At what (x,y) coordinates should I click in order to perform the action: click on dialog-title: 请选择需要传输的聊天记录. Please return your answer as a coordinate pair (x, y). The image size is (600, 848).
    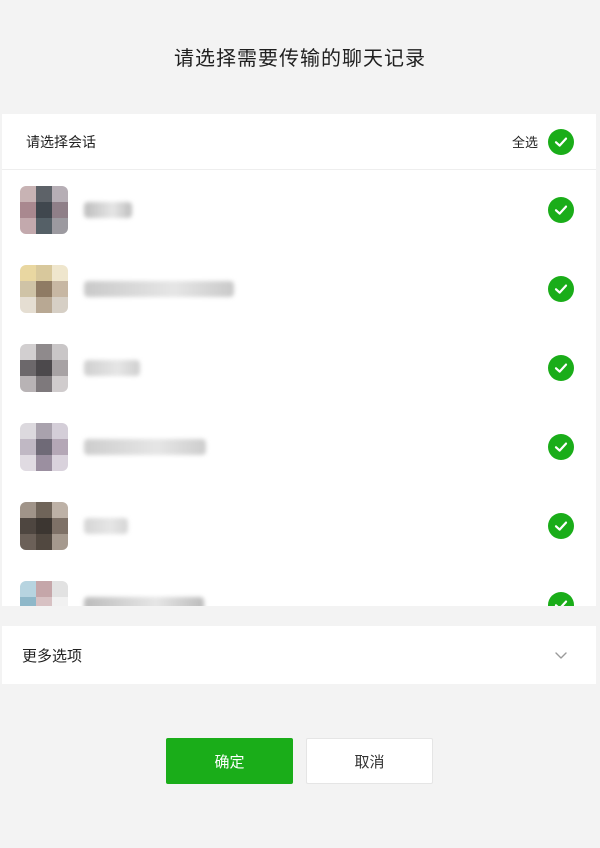
    Looking at the image, I should click on (300, 56).